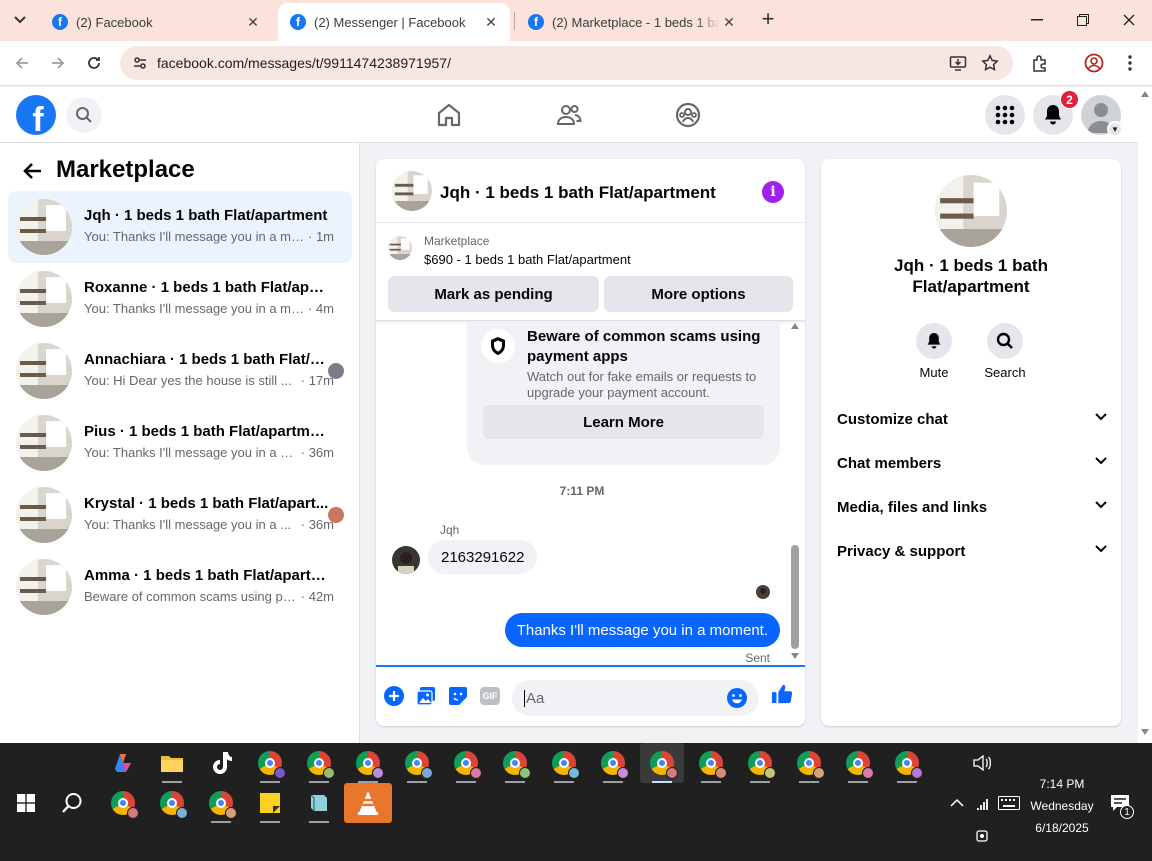 This screenshot has height=861, width=1152. What do you see at coordinates (36, 115) in the screenshot?
I see `facebook-logo-icon: f` at bounding box center [36, 115].